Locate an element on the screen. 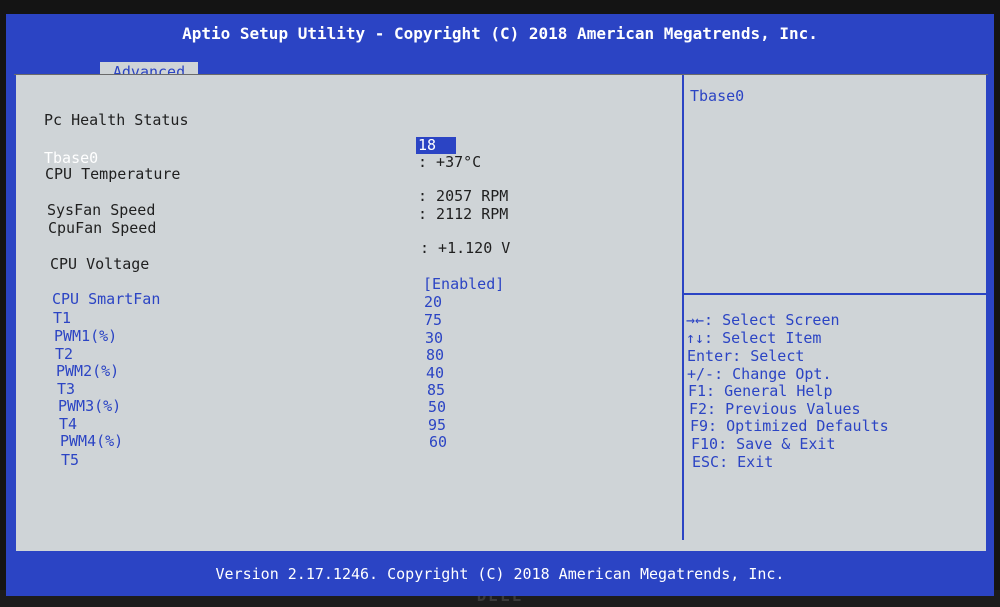  cpu-voltage-value: : +1.120 V is located at coordinates (465, 248).